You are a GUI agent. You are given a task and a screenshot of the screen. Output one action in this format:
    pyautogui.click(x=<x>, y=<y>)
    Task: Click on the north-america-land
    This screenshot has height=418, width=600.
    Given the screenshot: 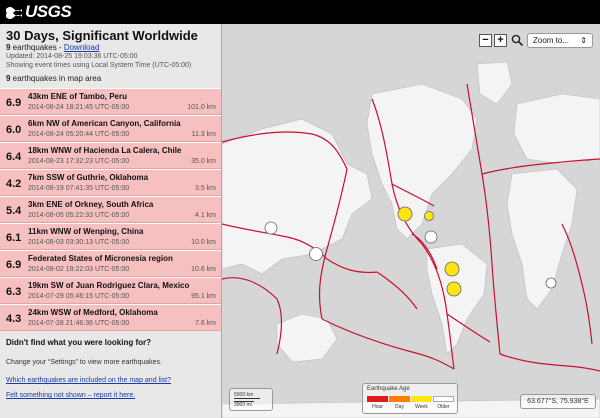 What is the action you would take?
    pyautogui.click(x=422, y=161)
    